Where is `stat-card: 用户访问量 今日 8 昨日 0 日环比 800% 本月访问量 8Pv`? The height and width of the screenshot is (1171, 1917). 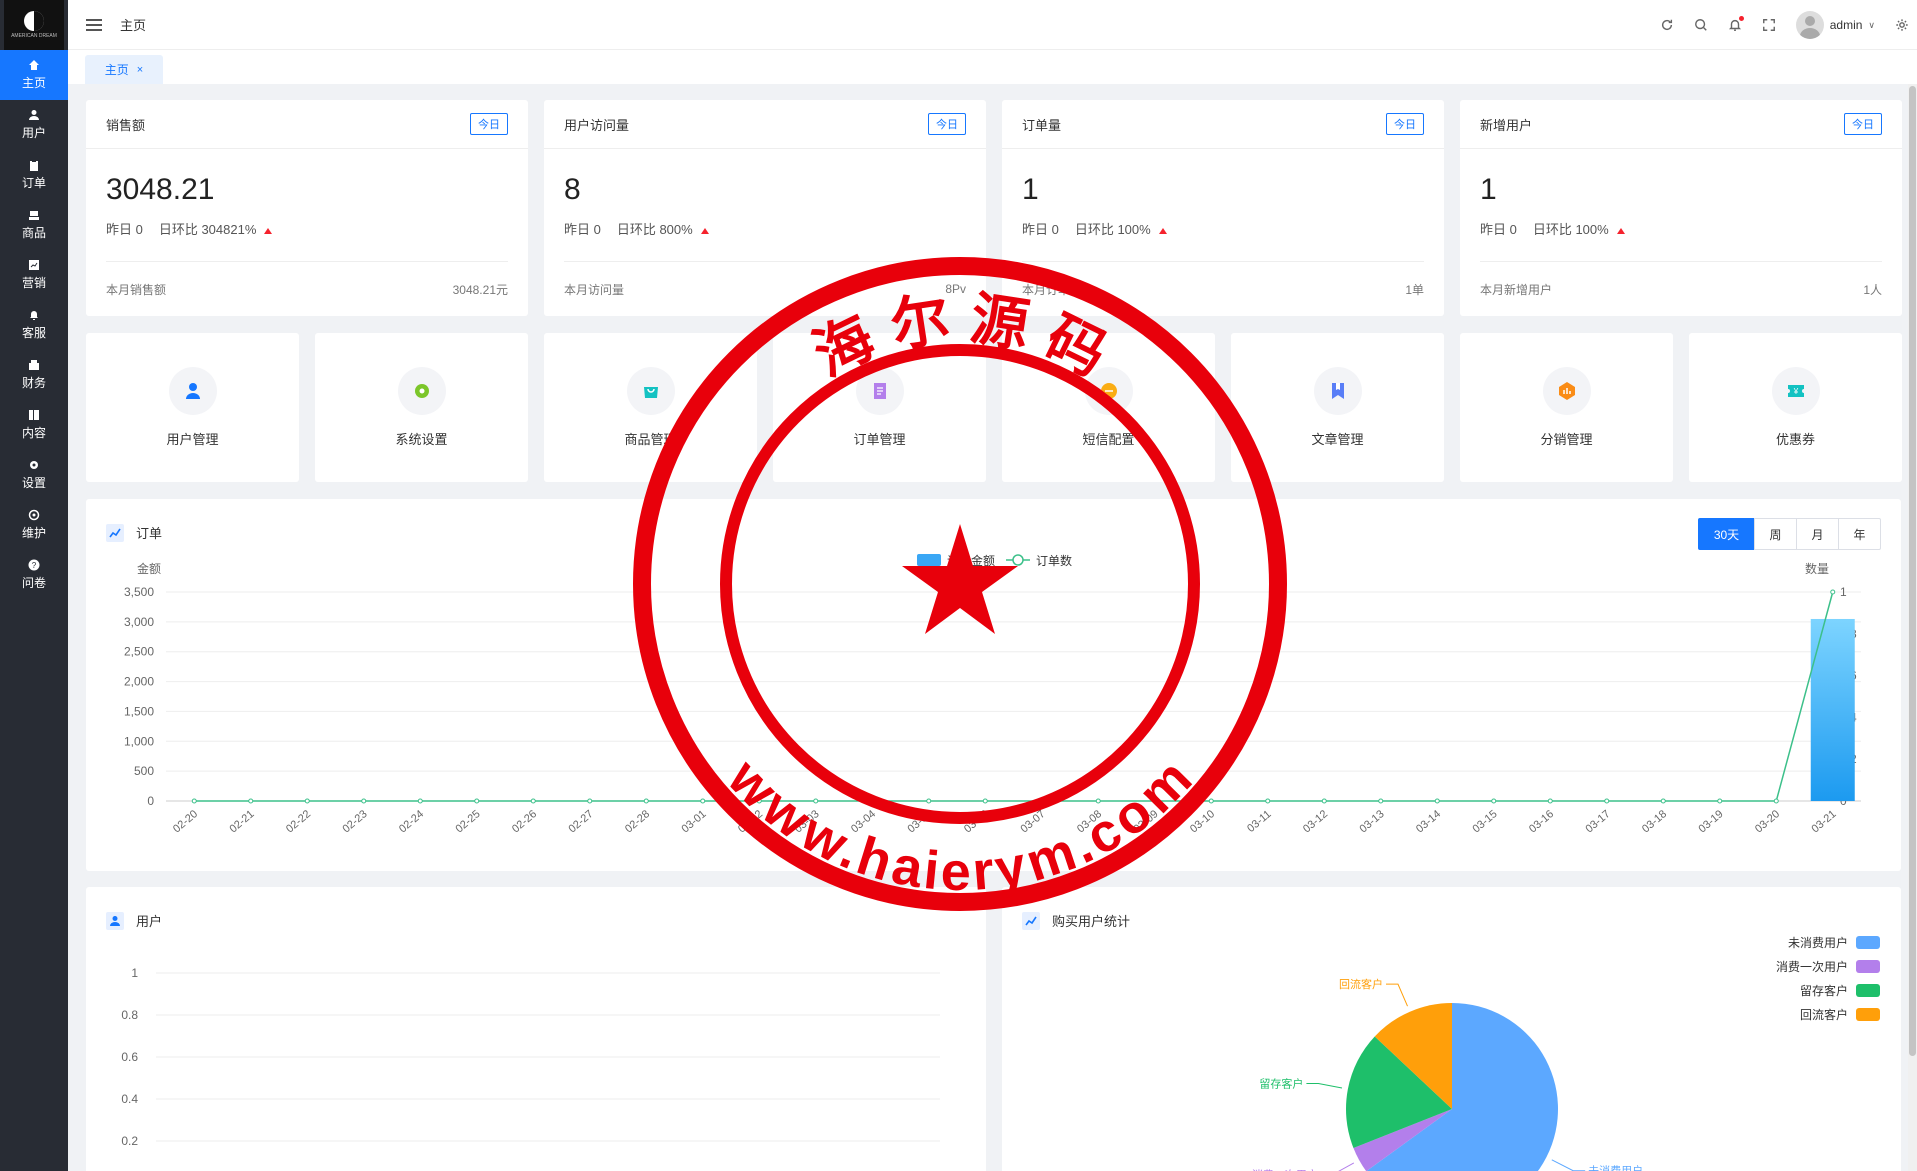
stat-card: 用户访问量 今日 8 昨日 0 日环比 800% 本月访问量 8Pv is located at coordinates (765, 208).